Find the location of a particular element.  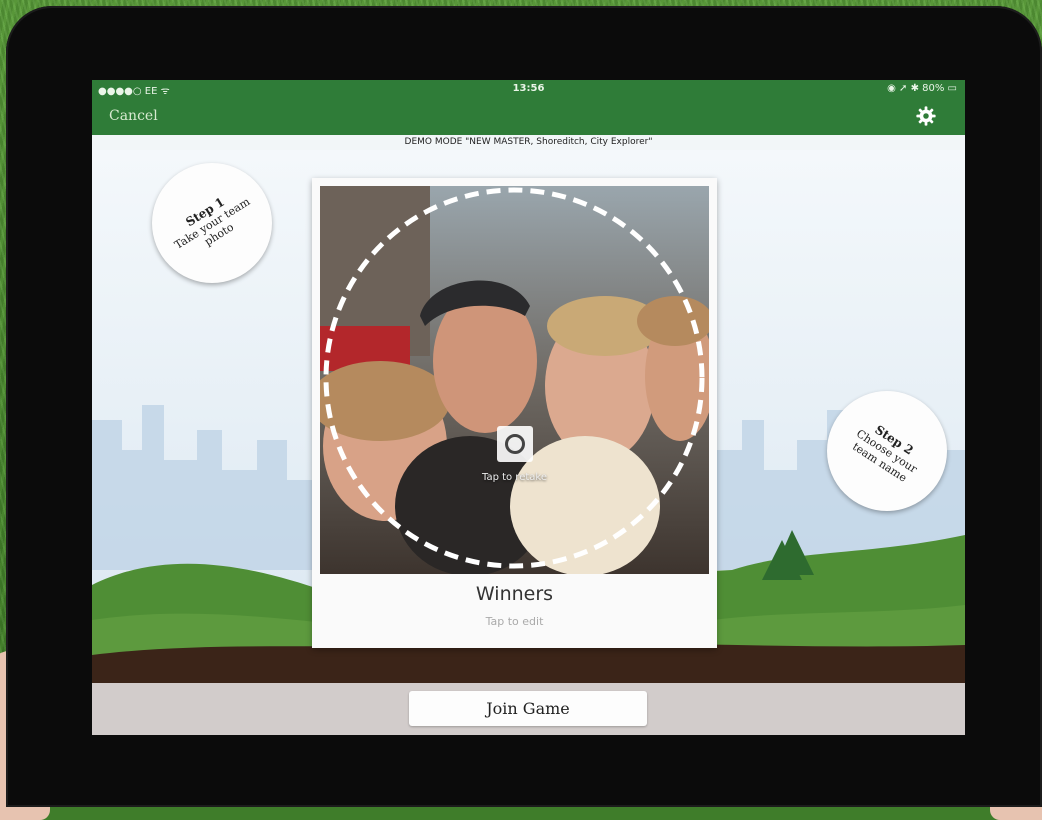

join-game-button: Join Game is located at coordinates (528, 708).